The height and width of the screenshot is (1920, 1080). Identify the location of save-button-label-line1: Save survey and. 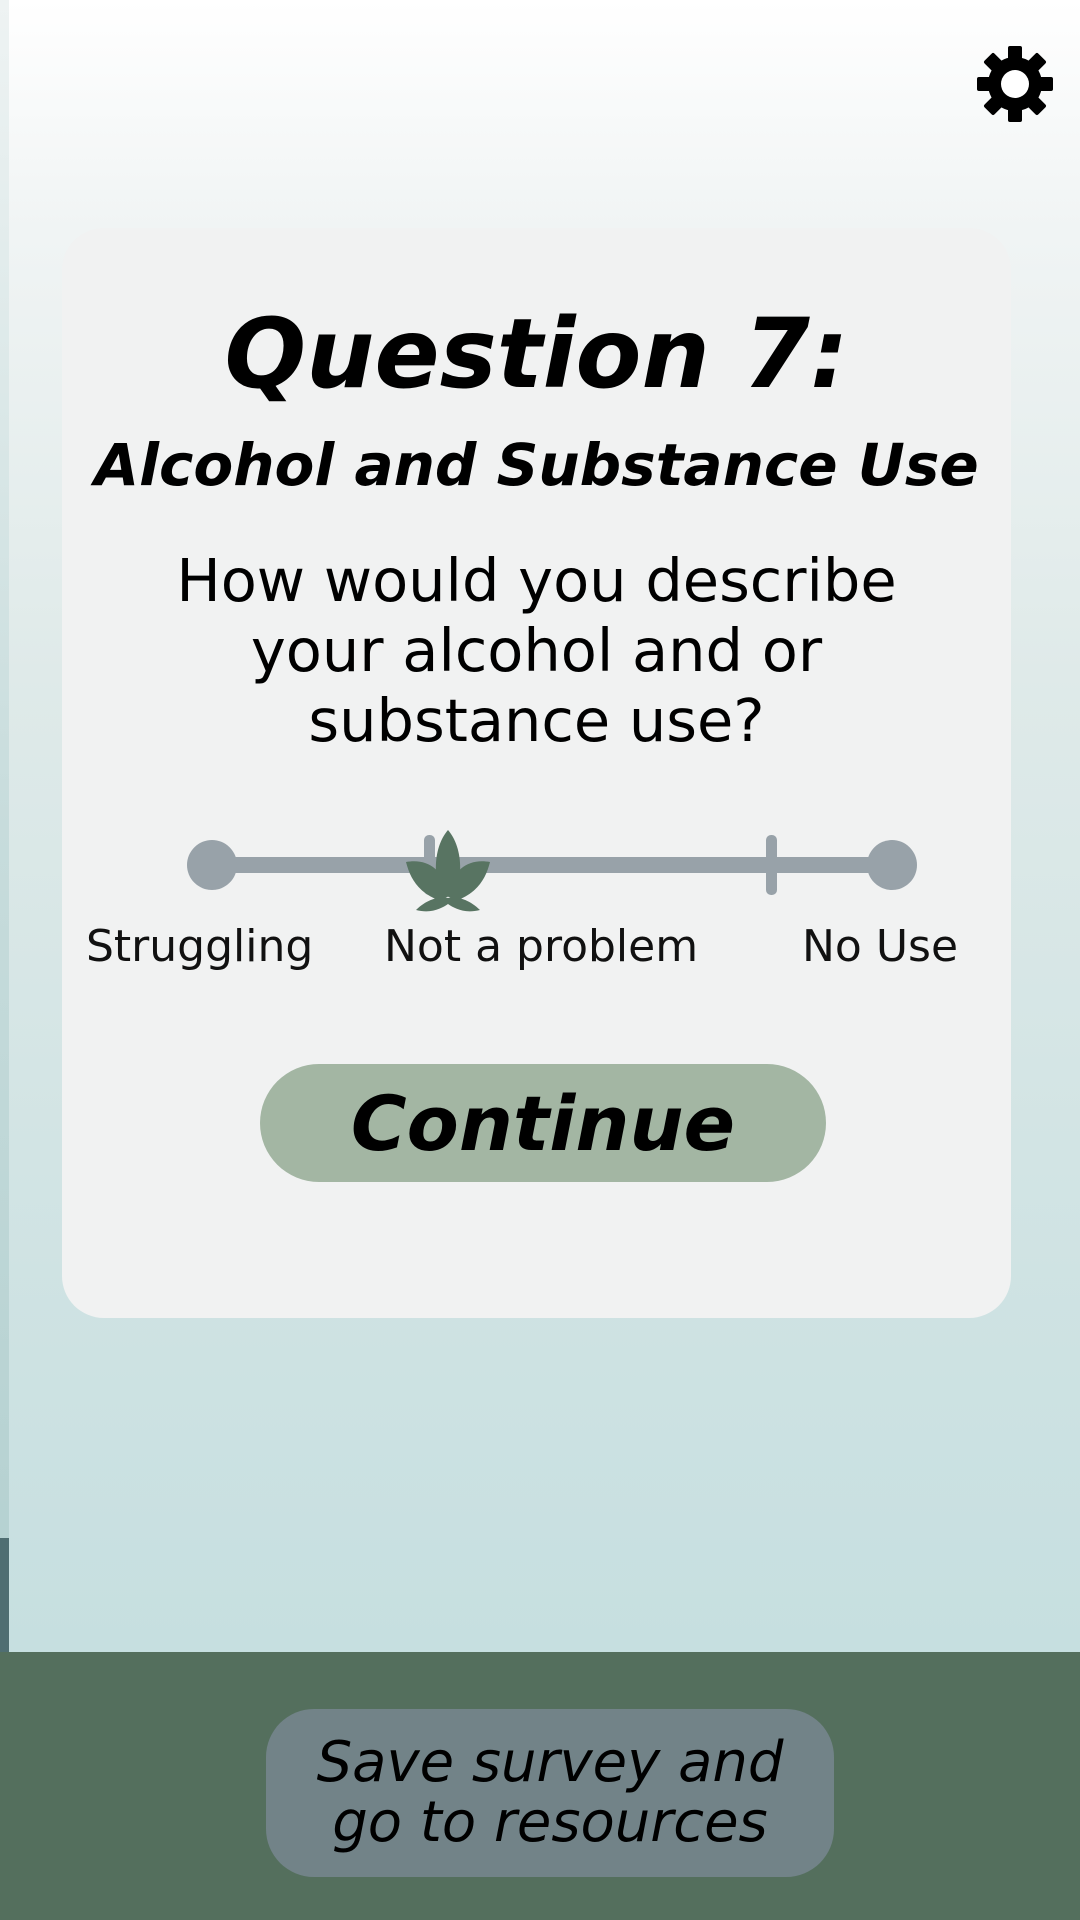
(550, 1762).